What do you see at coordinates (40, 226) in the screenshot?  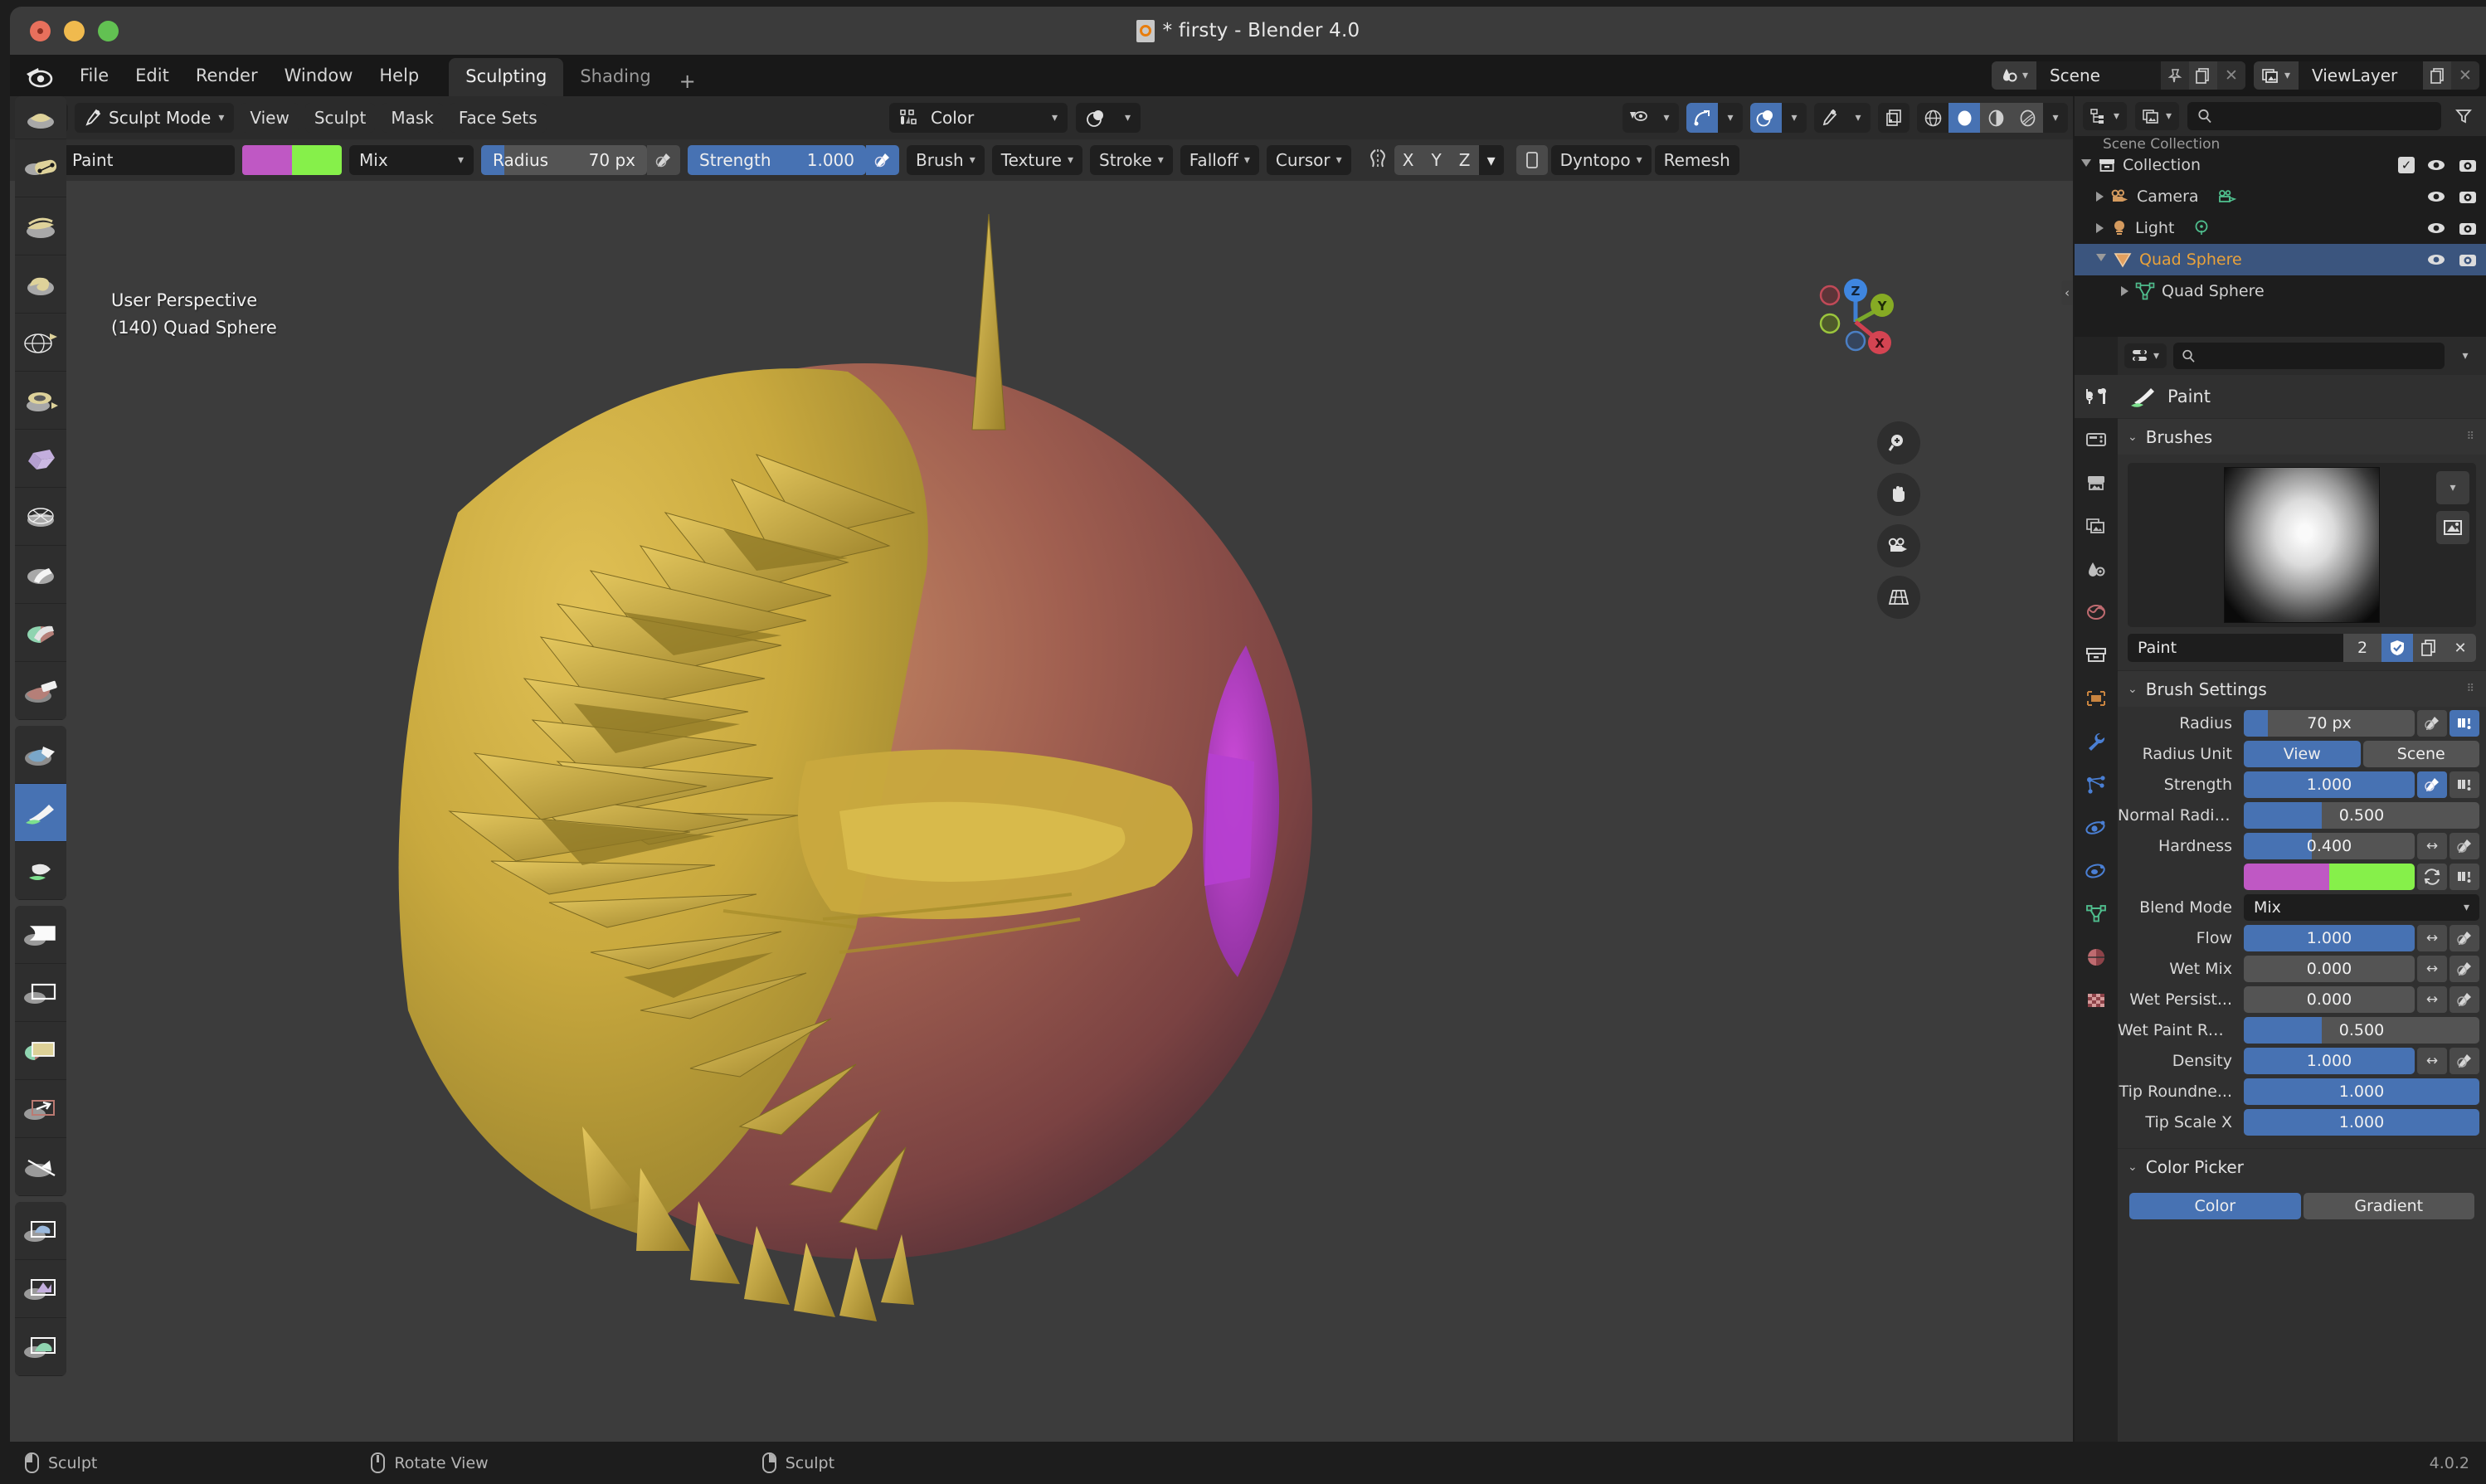 I see `clay-tool` at bounding box center [40, 226].